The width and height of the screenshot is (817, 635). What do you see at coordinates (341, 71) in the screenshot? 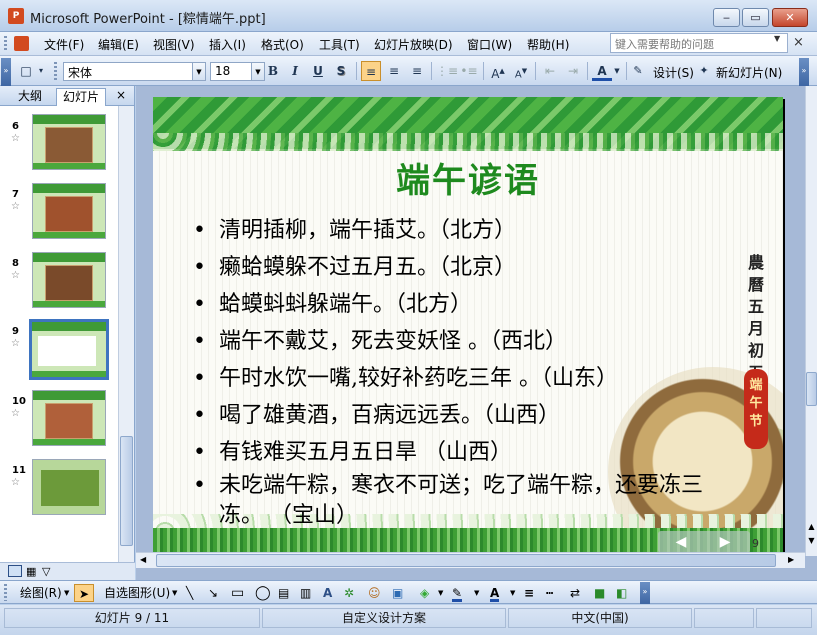
I see `shadow-button: S` at bounding box center [341, 71].